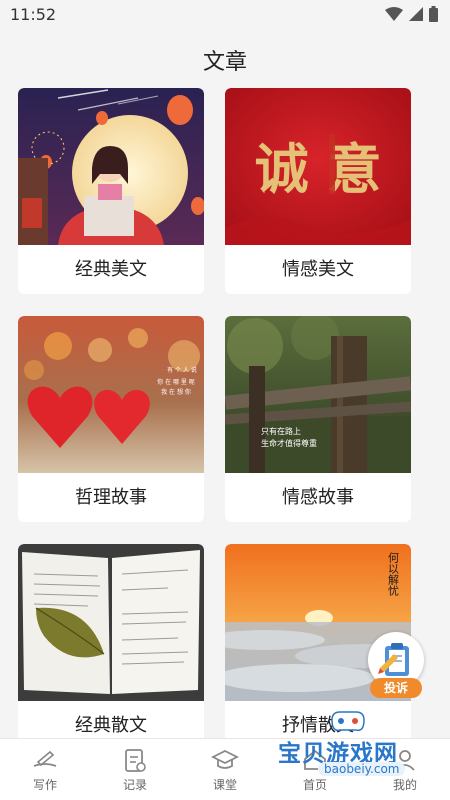 The height and width of the screenshot is (800, 450). What do you see at coordinates (111, 622) in the screenshot?
I see `card-image-book-leaf` at bounding box center [111, 622].